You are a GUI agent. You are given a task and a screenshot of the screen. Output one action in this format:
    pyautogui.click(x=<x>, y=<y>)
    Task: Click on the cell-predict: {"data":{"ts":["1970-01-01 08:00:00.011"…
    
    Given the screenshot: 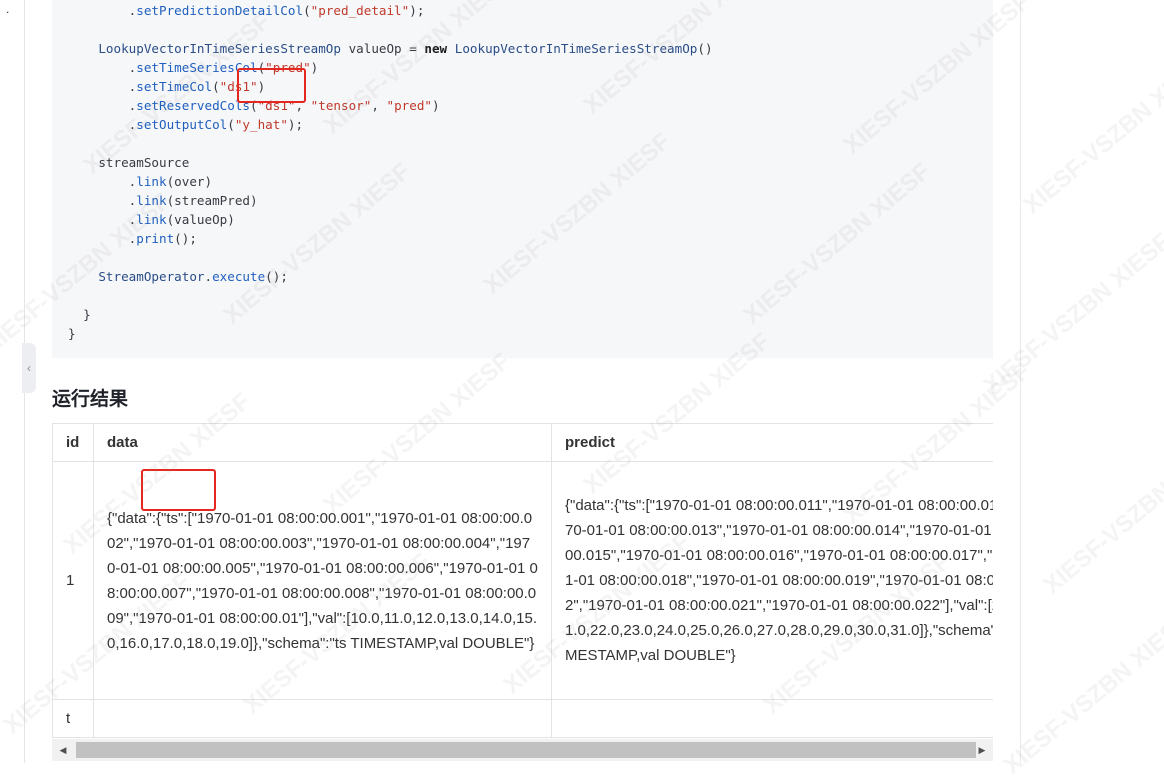 What is the action you would take?
    pyautogui.click(x=772, y=580)
    